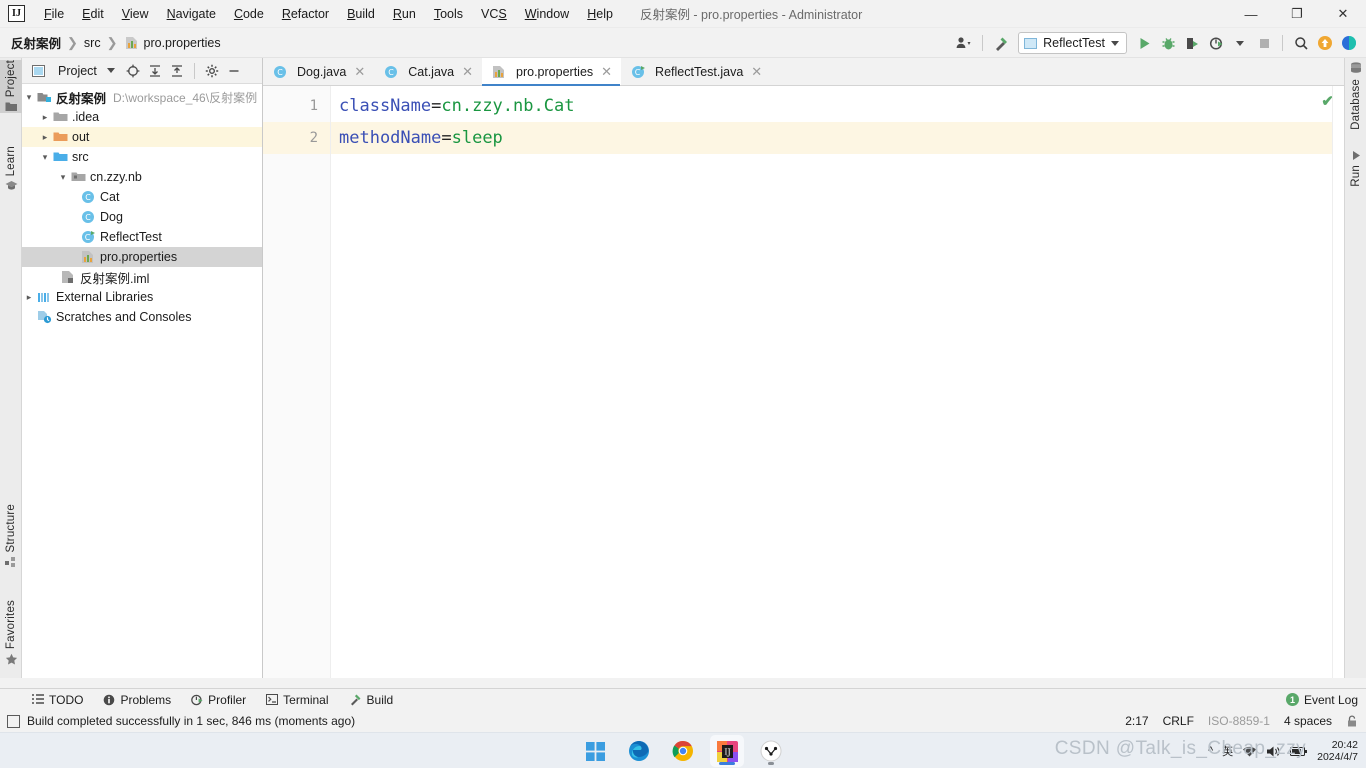 The width and height of the screenshot is (1366, 768). What do you see at coordinates (1178, 721) in the screenshot?
I see `line-separator: CRLF` at bounding box center [1178, 721].